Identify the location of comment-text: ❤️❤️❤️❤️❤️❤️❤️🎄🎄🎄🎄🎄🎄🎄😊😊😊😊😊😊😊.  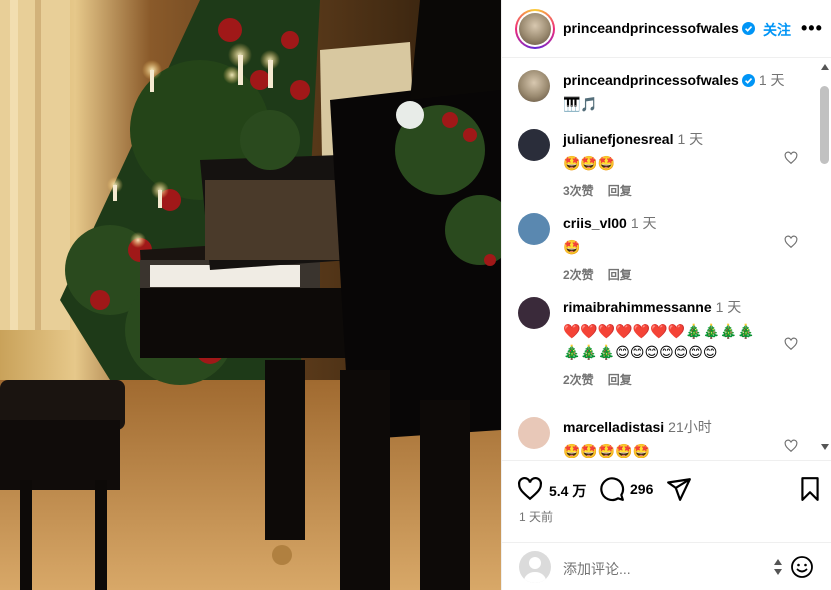
(659, 341).